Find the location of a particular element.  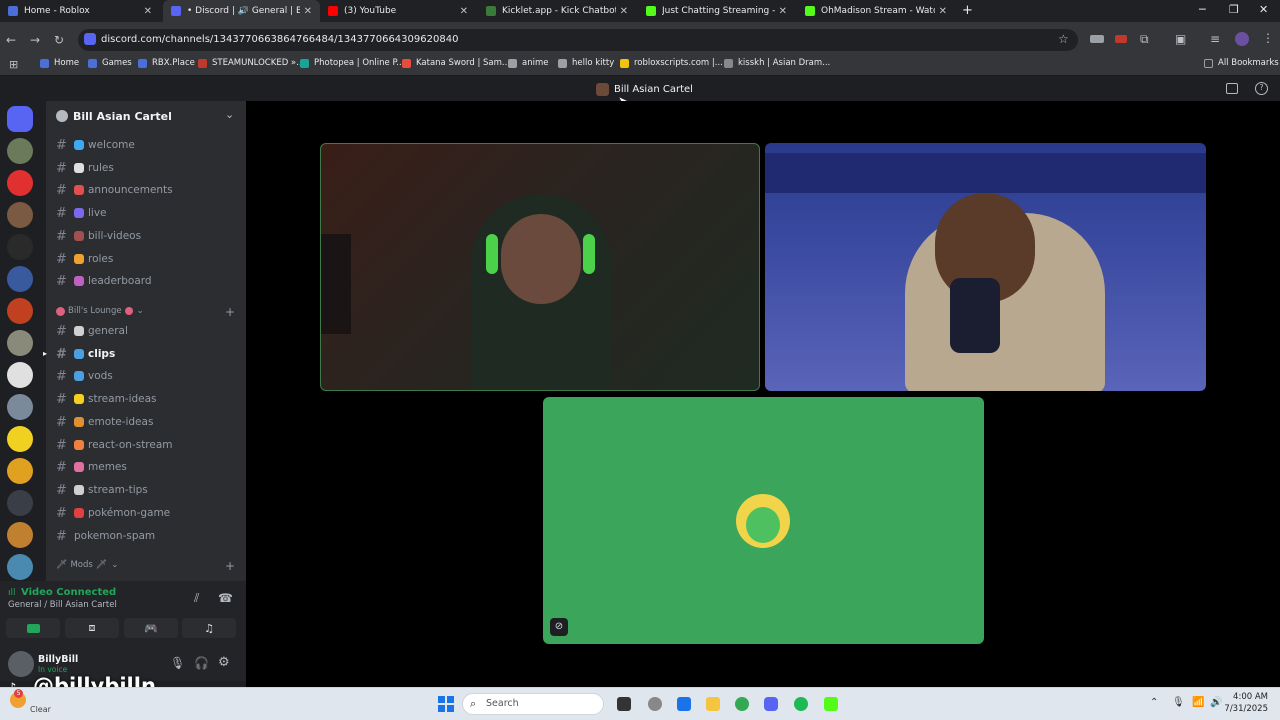

channel-item: # emote-ideas is located at coordinates (146, 422).